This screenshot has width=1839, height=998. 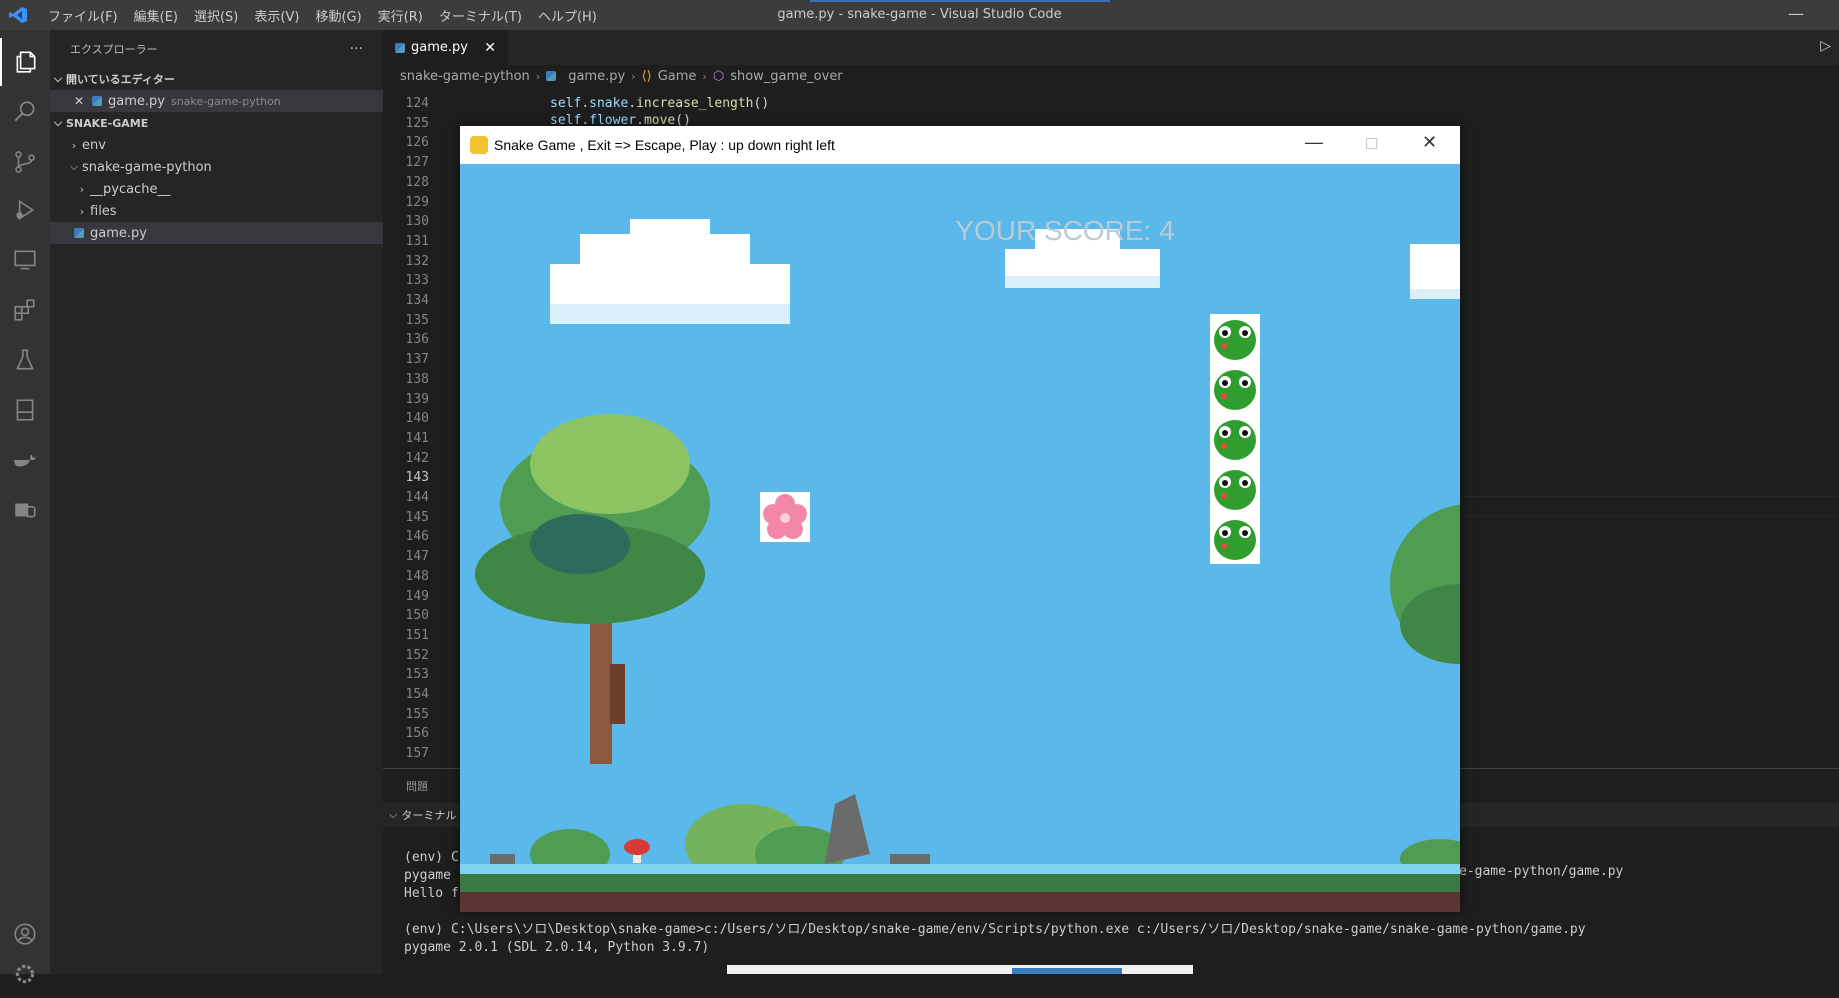 What do you see at coordinates (465, 76) in the screenshot?
I see `breadcrumb-folder: snake-game-python` at bounding box center [465, 76].